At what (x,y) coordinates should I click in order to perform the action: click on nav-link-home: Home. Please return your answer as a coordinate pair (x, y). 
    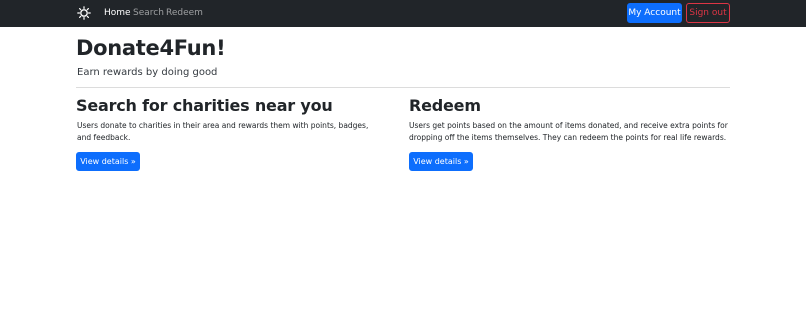
    Looking at the image, I should click on (117, 13).